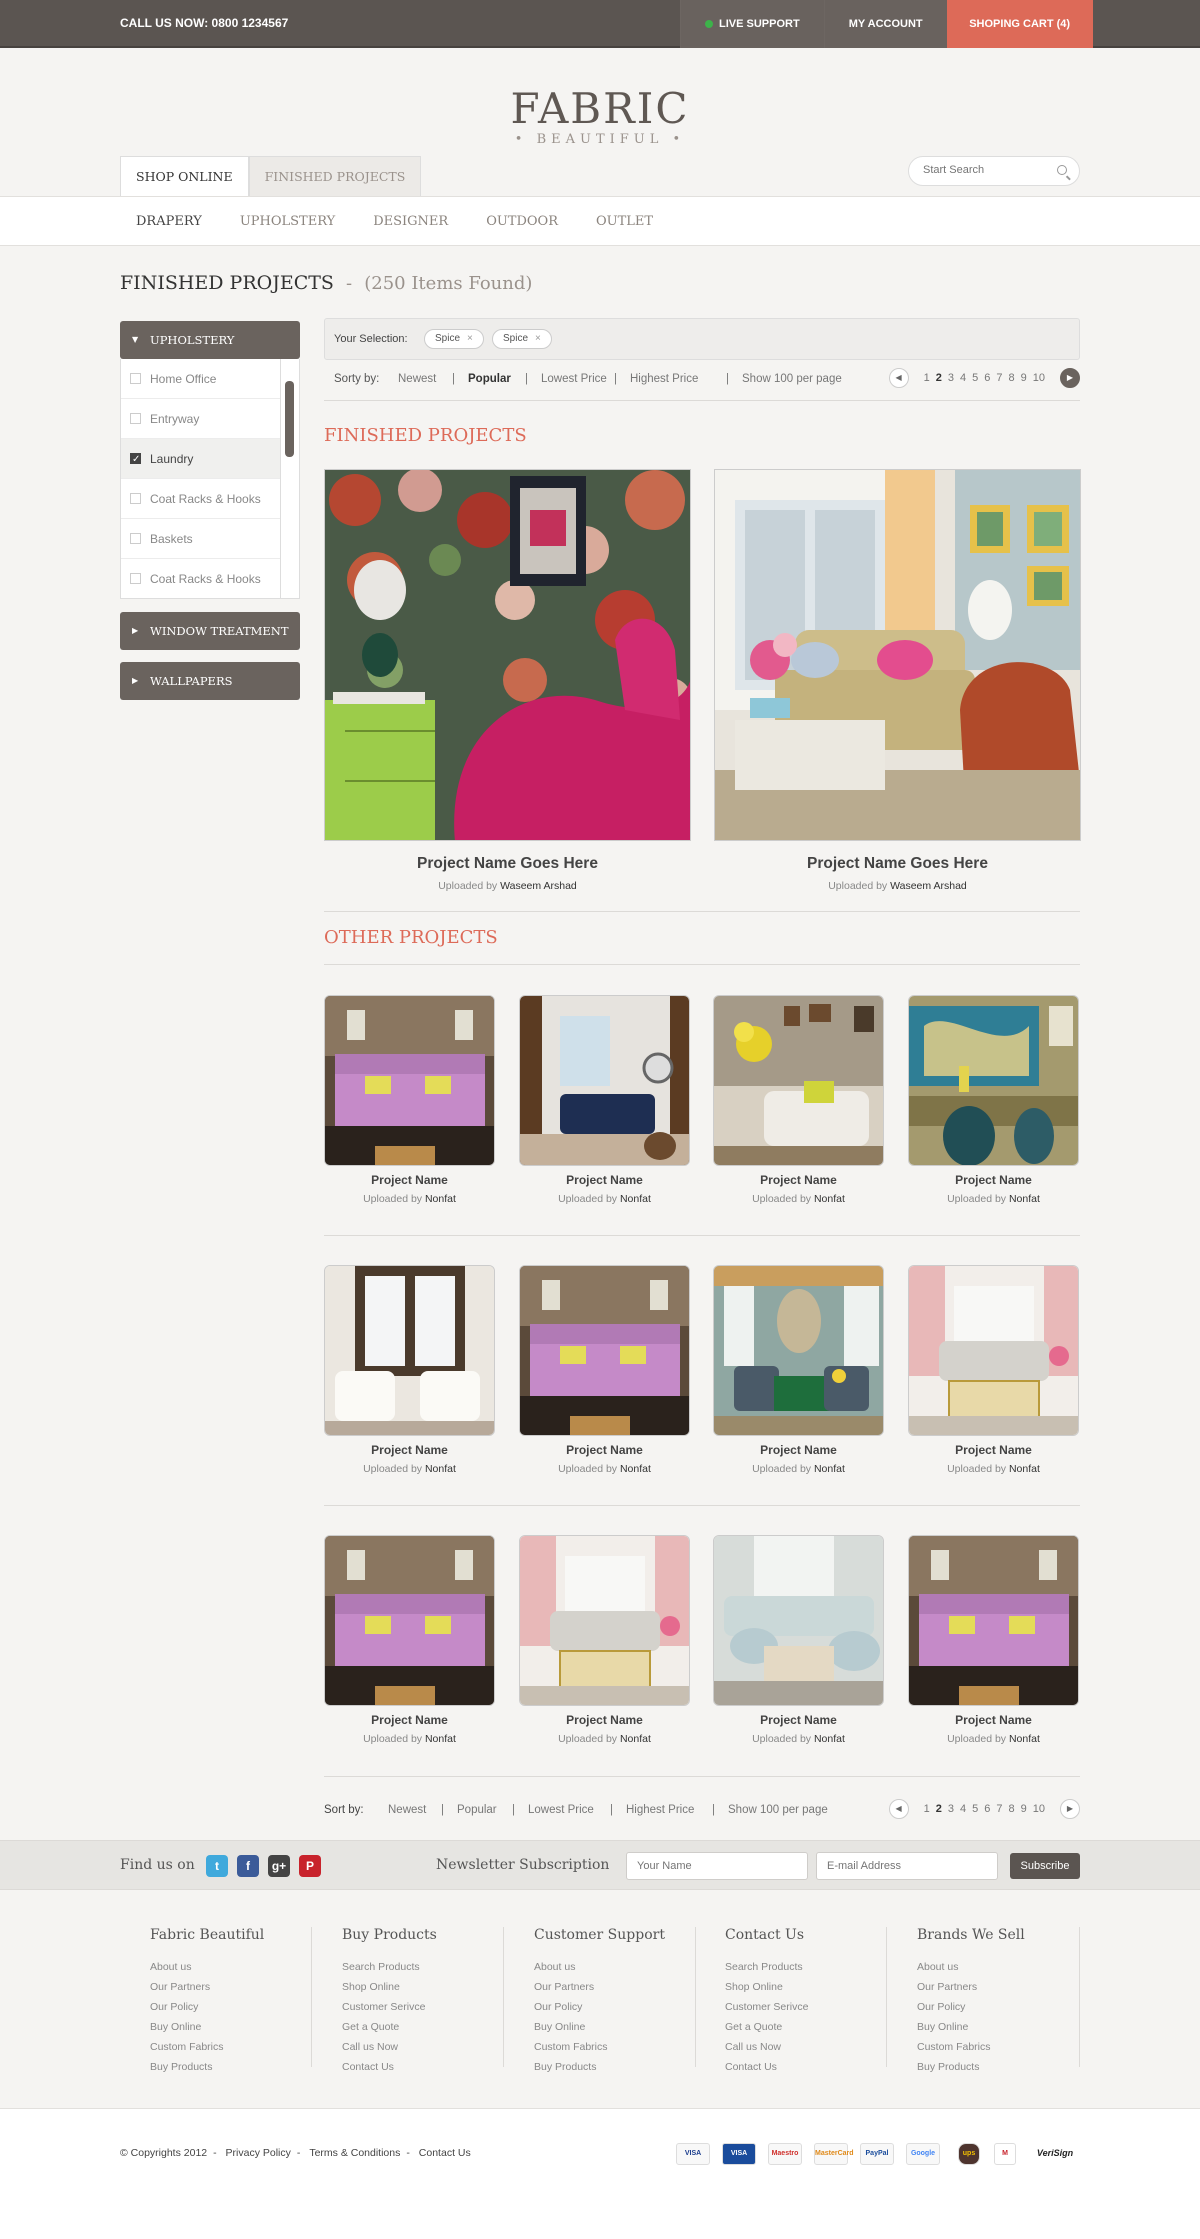  What do you see at coordinates (407, 2007) in the screenshot?
I see `footer-link: Customer Serivce` at bounding box center [407, 2007].